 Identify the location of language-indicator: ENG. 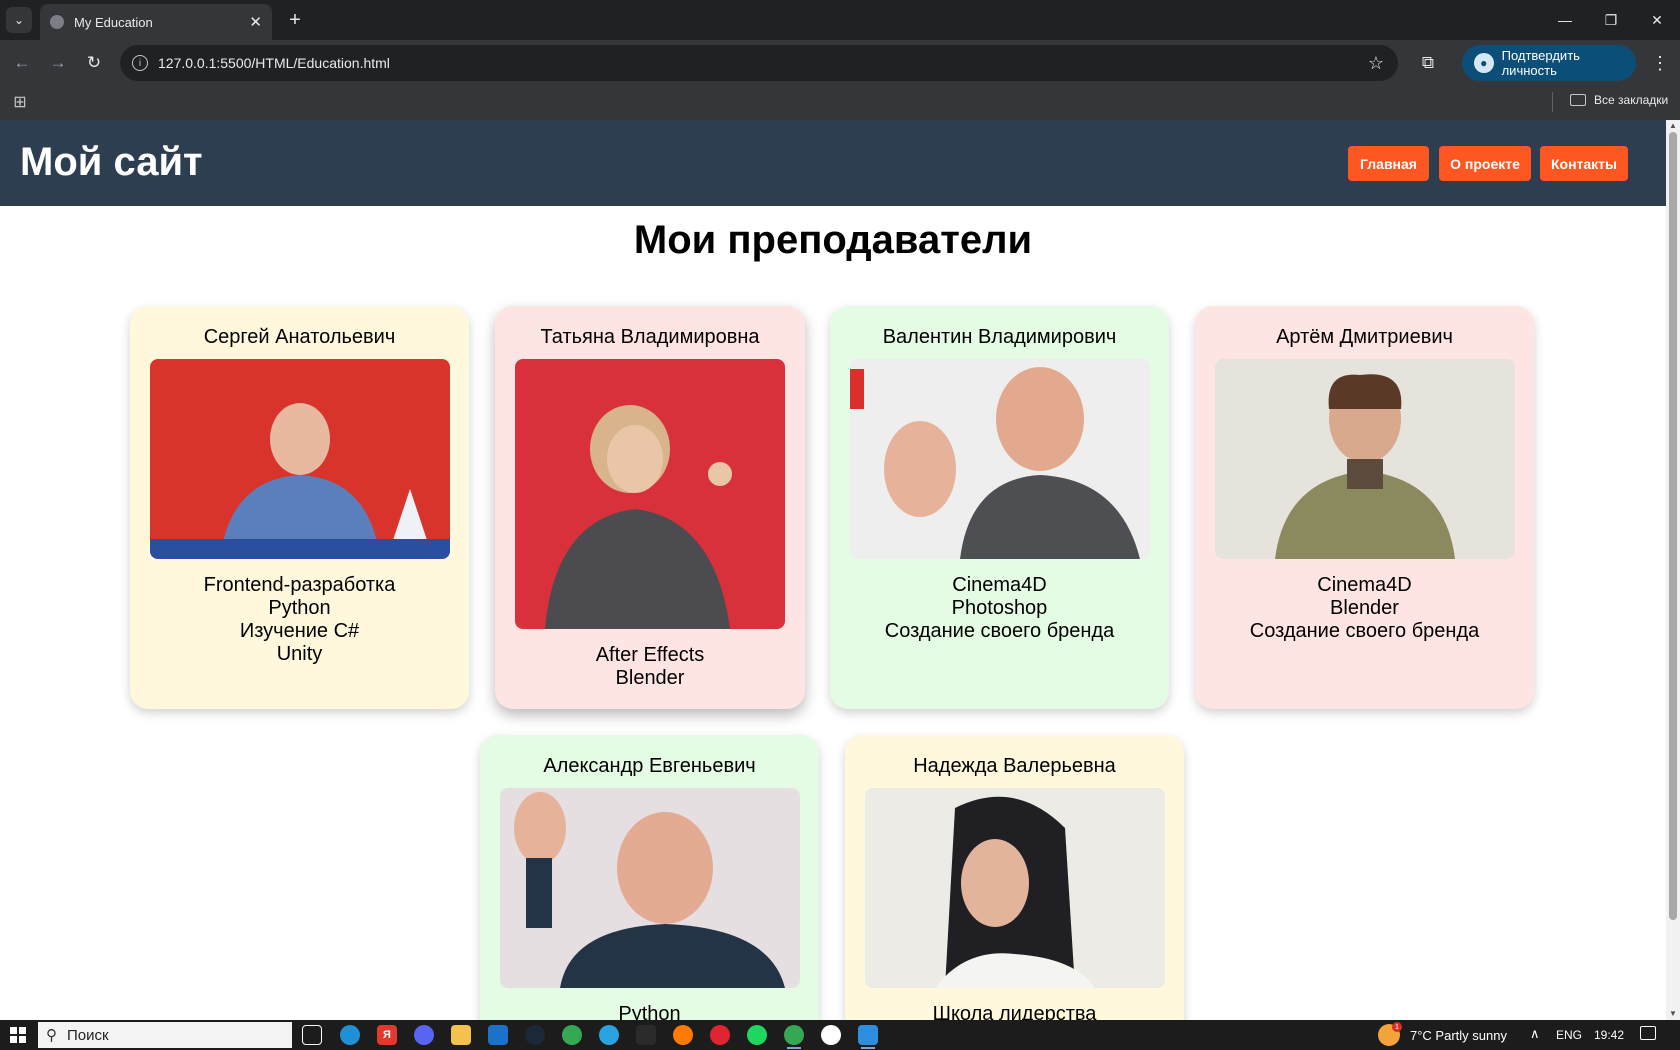
(1569, 1035).